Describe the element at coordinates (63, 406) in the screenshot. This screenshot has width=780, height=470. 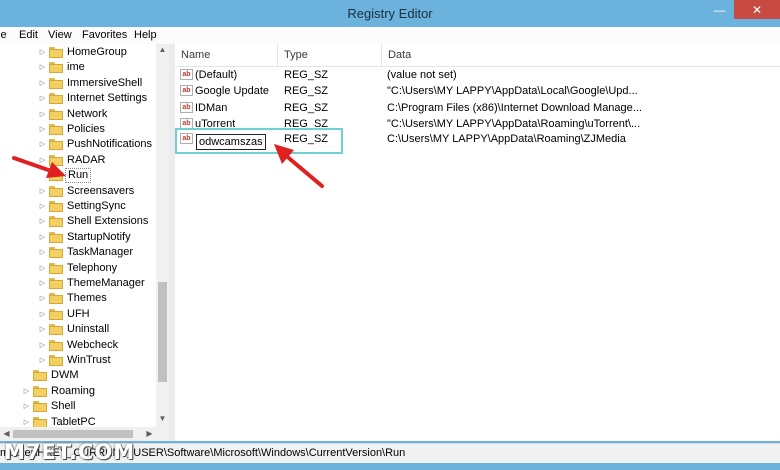
I see `tree-node-label: Shell` at that location.